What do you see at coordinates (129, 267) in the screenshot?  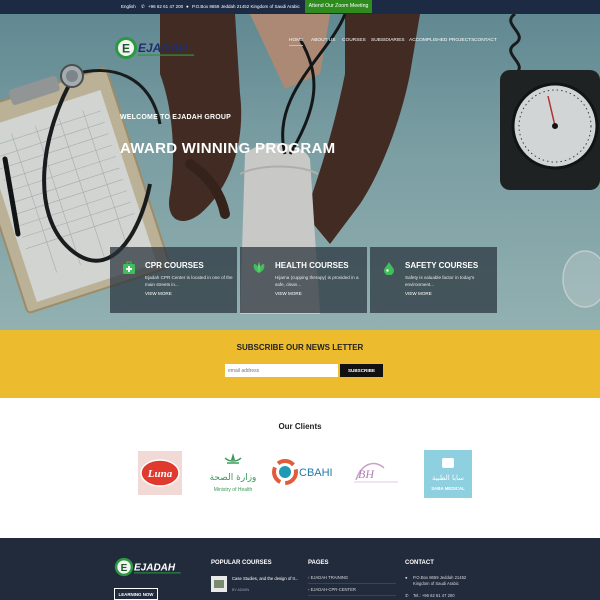 I see `first-aid-kit-icon` at bounding box center [129, 267].